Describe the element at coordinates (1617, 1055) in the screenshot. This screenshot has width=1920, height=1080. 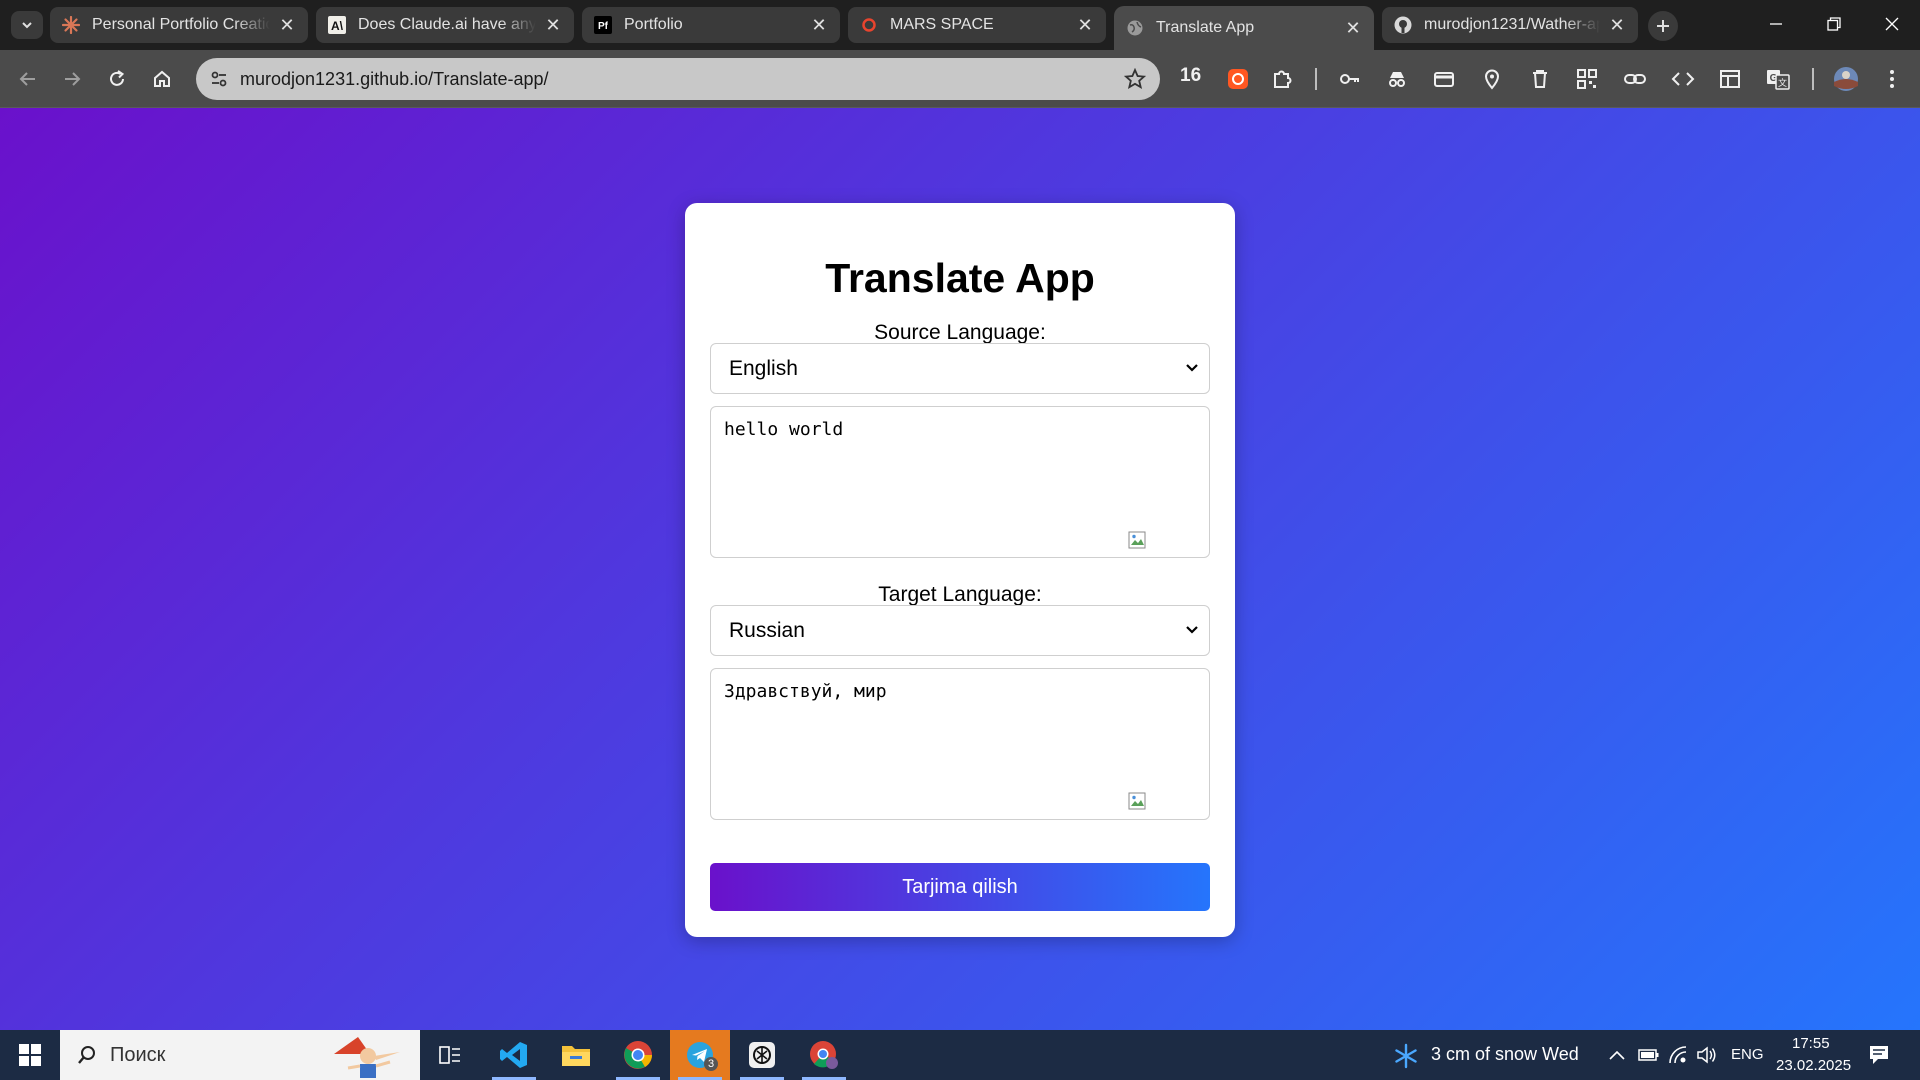
I see `chevron-up-icon` at that location.